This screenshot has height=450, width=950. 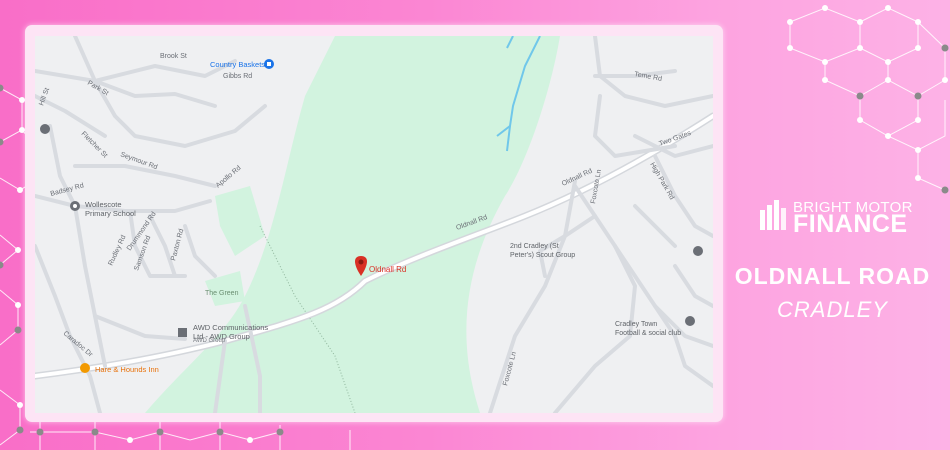 I want to click on building-icon, so click(x=182, y=332).